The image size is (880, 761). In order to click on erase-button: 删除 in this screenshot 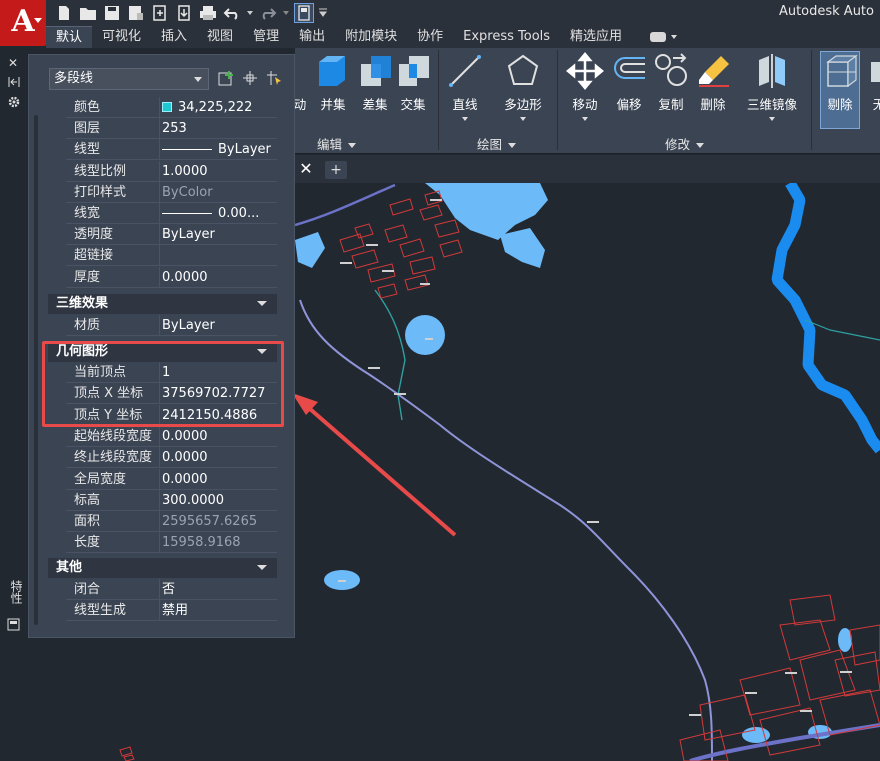, I will do `click(713, 82)`.